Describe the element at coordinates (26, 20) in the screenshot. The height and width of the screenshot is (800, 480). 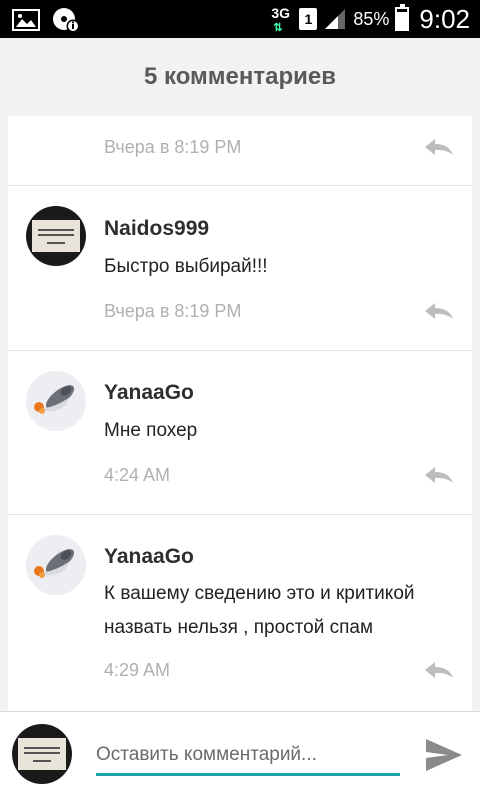
I see `image-notification-icon` at that location.